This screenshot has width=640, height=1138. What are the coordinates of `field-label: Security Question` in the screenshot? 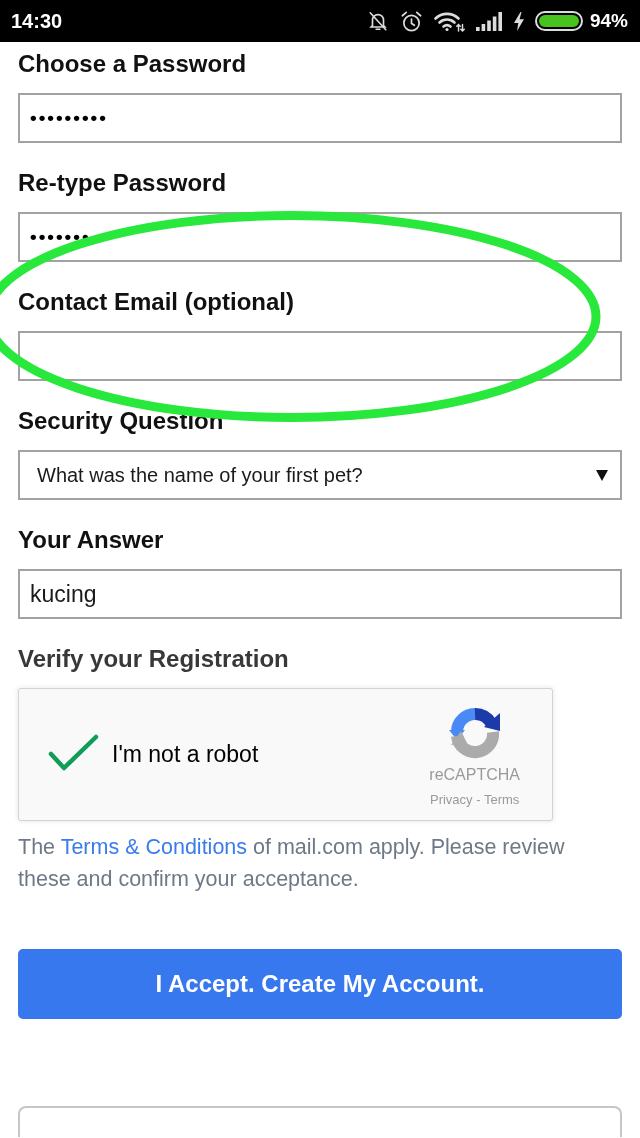 It's located at (121, 421).